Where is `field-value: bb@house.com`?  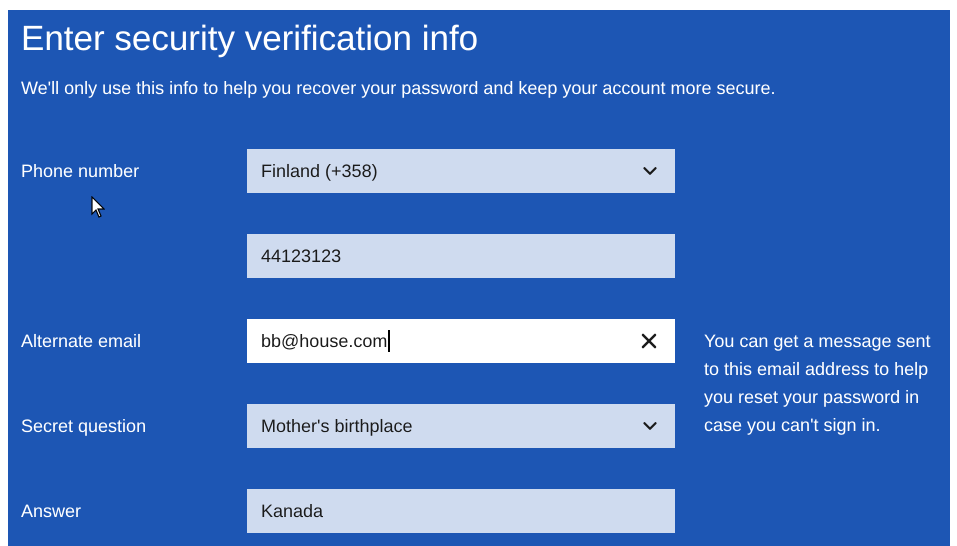
field-value: bb@house.com is located at coordinates (324, 341).